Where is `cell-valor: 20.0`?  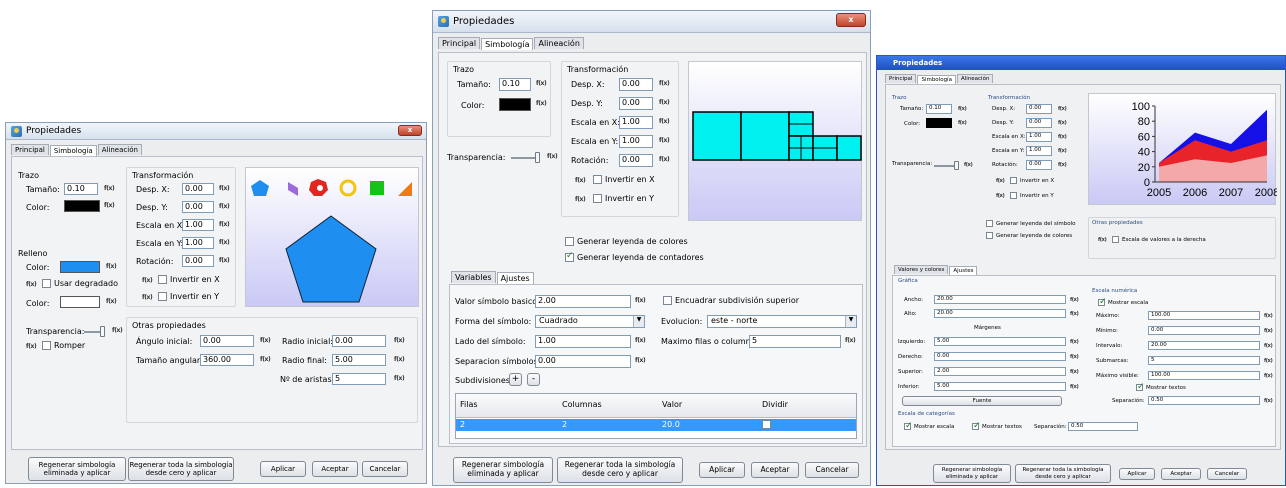 cell-valor: 20.0 is located at coordinates (671, 424).